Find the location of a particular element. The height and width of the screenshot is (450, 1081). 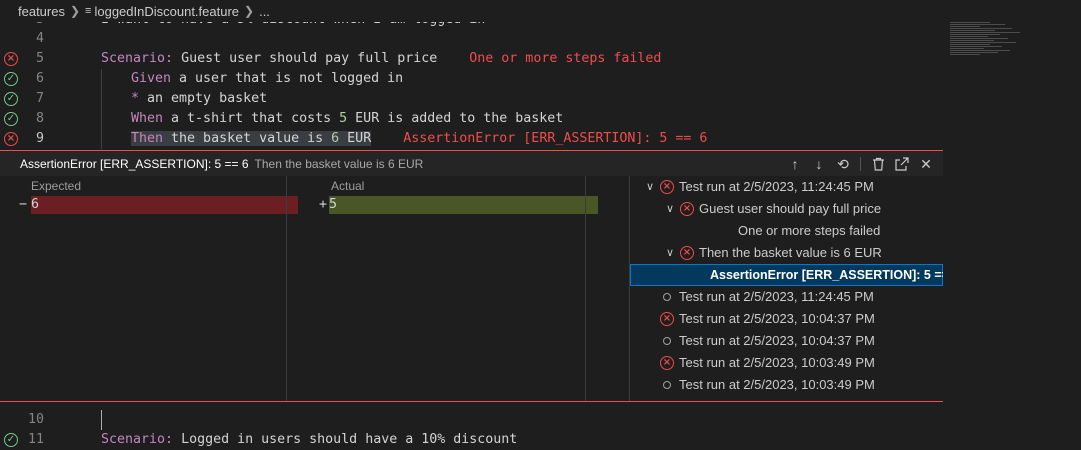

test-result-item: Test run at 2/5/2023, 10:03:49 PM is located at coordinates (786, 385).